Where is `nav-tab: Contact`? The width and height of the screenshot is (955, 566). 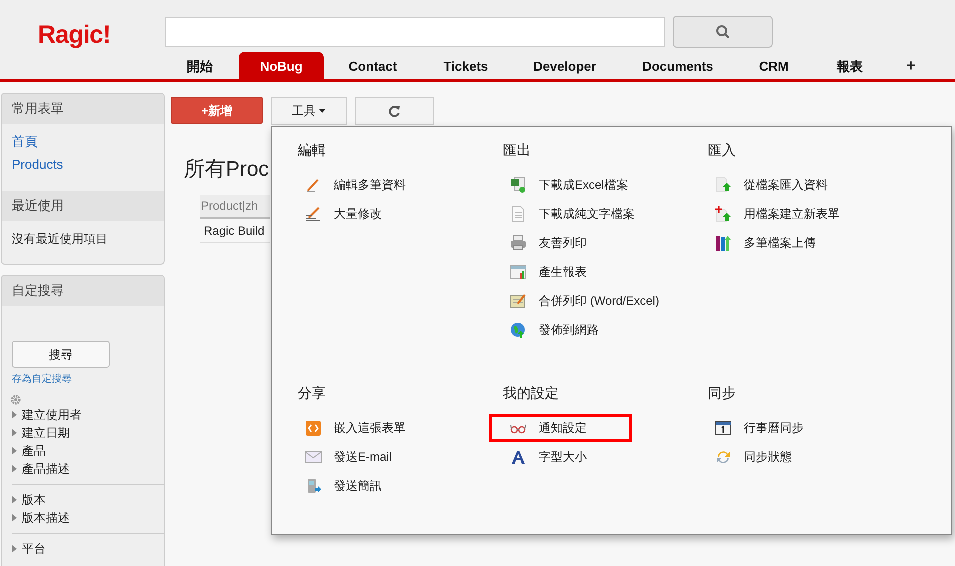
nav-tab: Contact is located at coordinates (373, 67).